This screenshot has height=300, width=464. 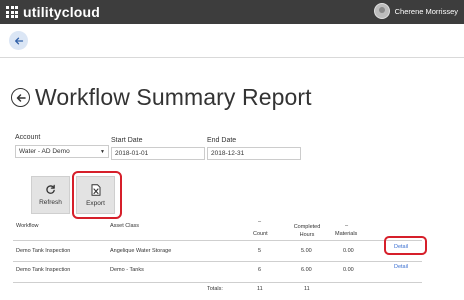 What do you see at coordinates (222, 140) in the screenshot?
I see `end-date-label: End Date` at bounding box center [222, 140].